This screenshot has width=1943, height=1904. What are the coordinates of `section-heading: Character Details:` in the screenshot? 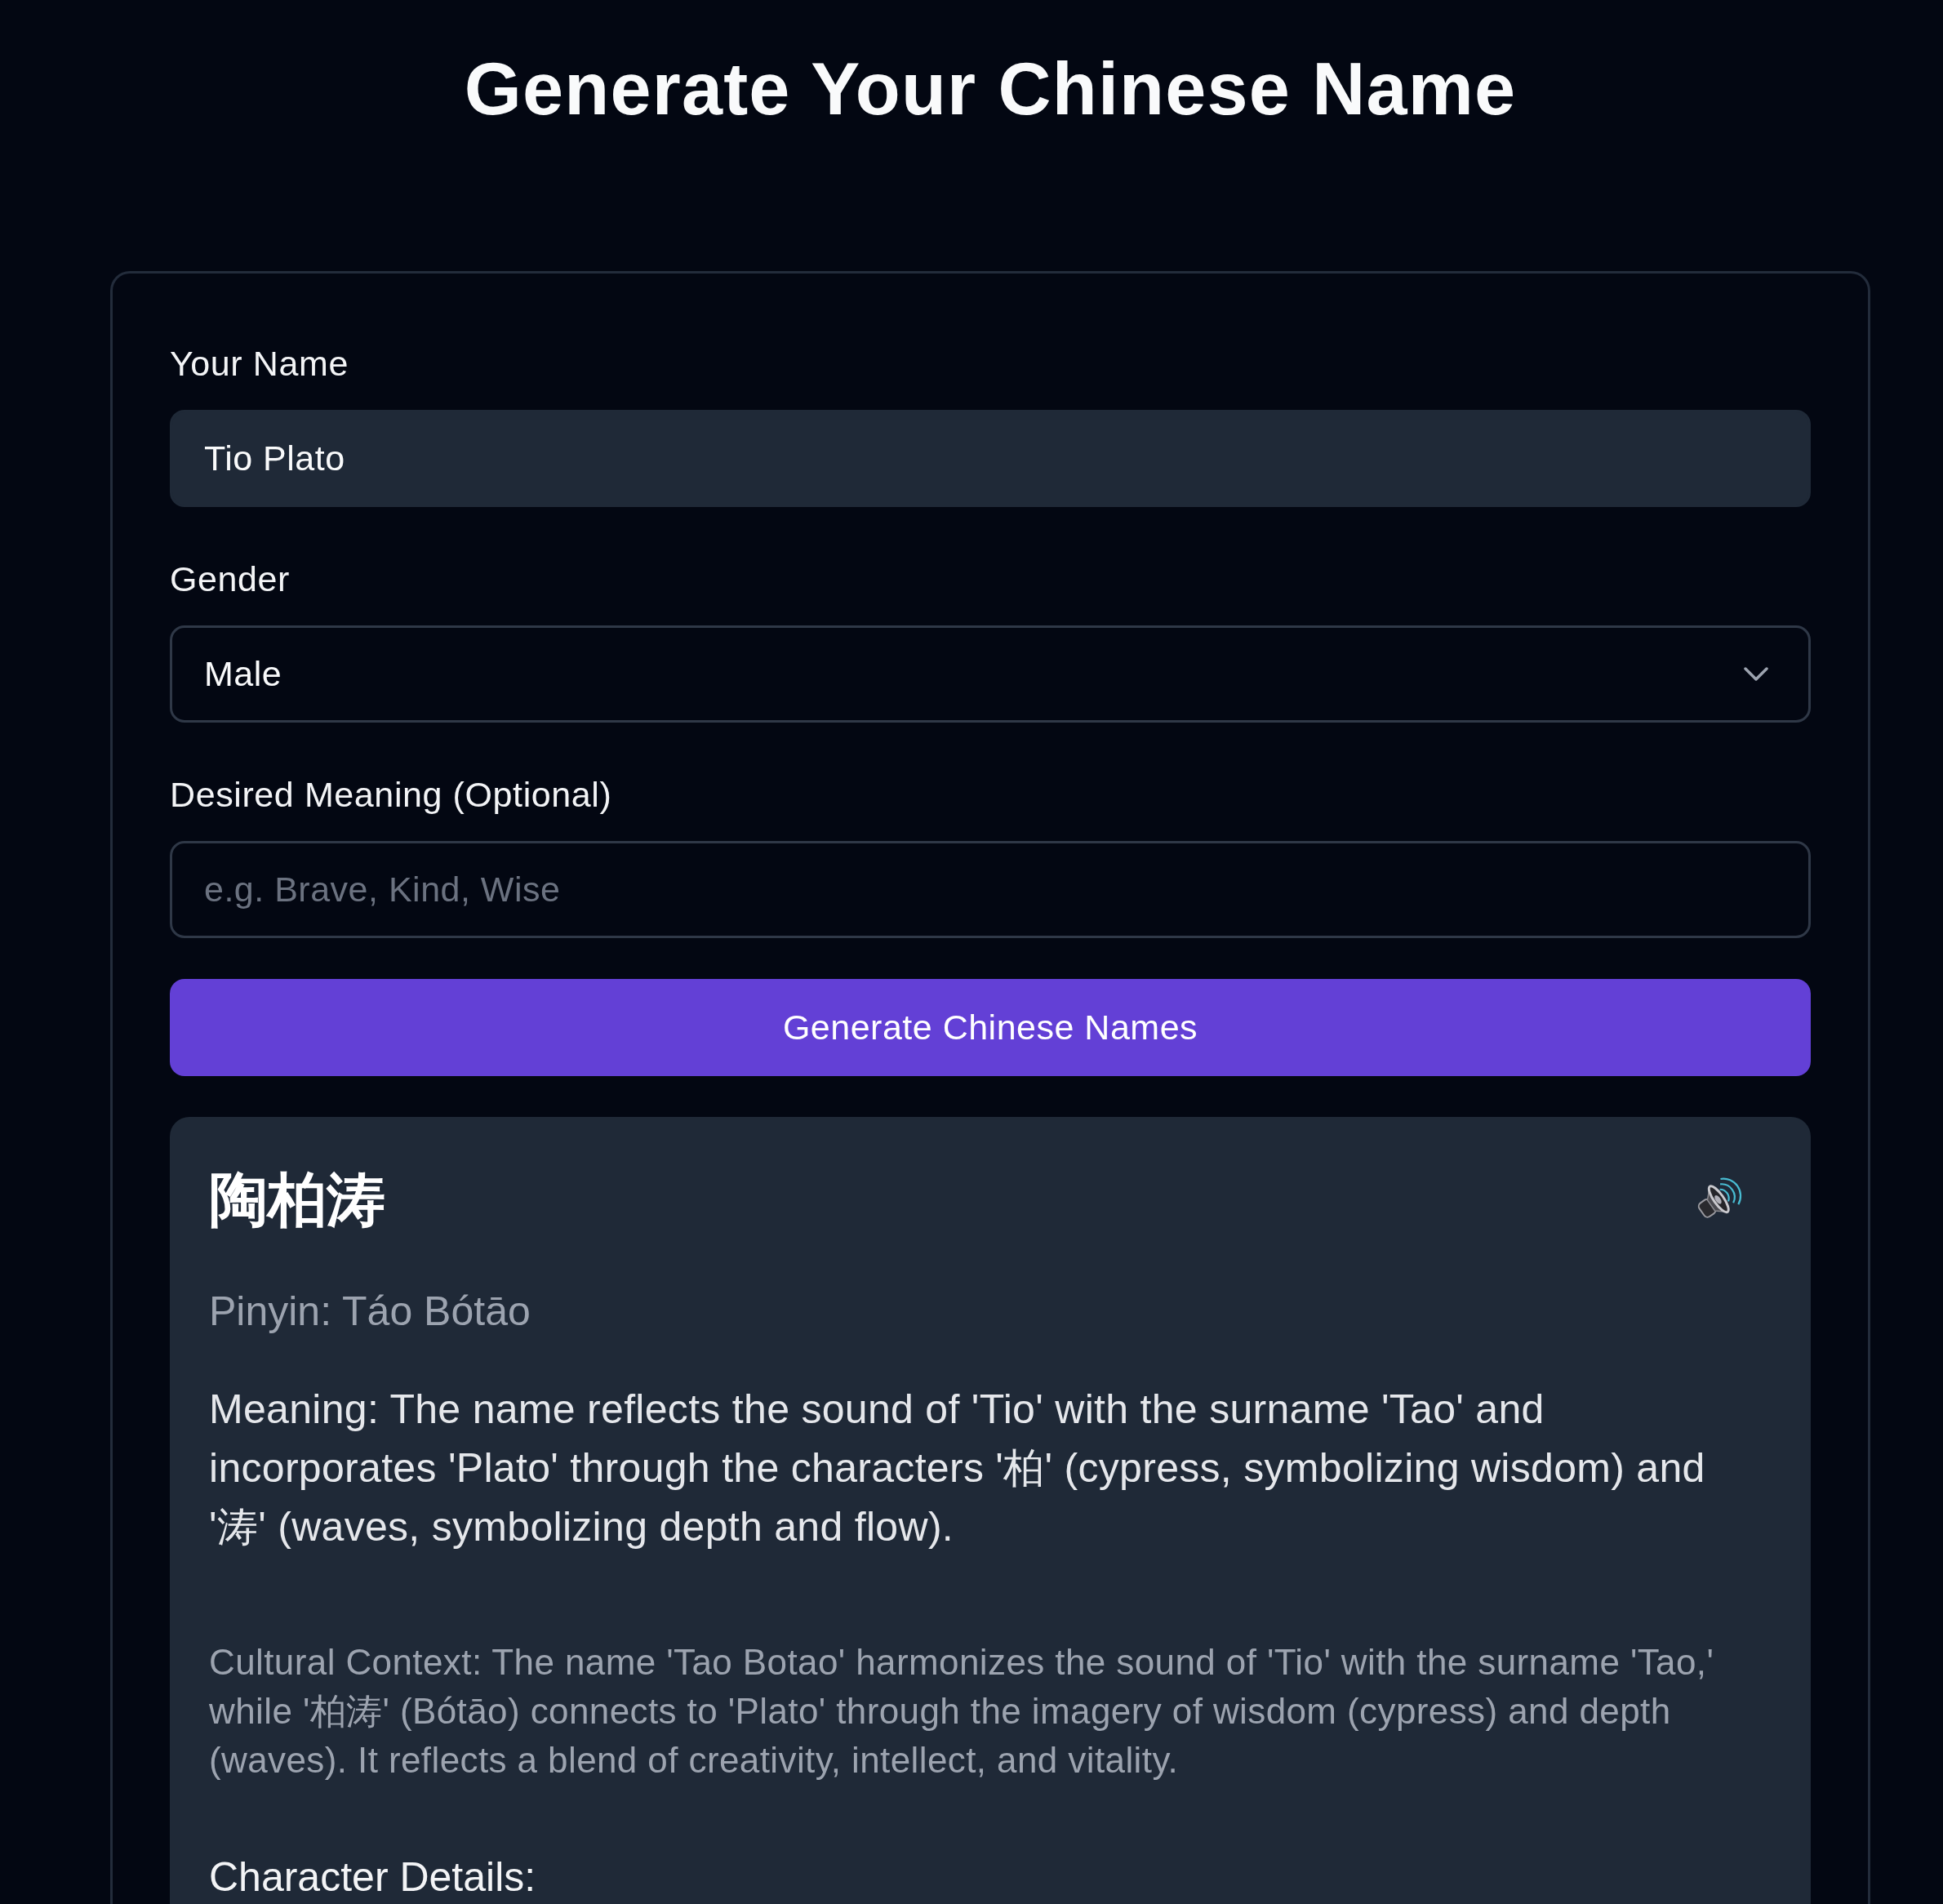 It's located at (373, 1877).